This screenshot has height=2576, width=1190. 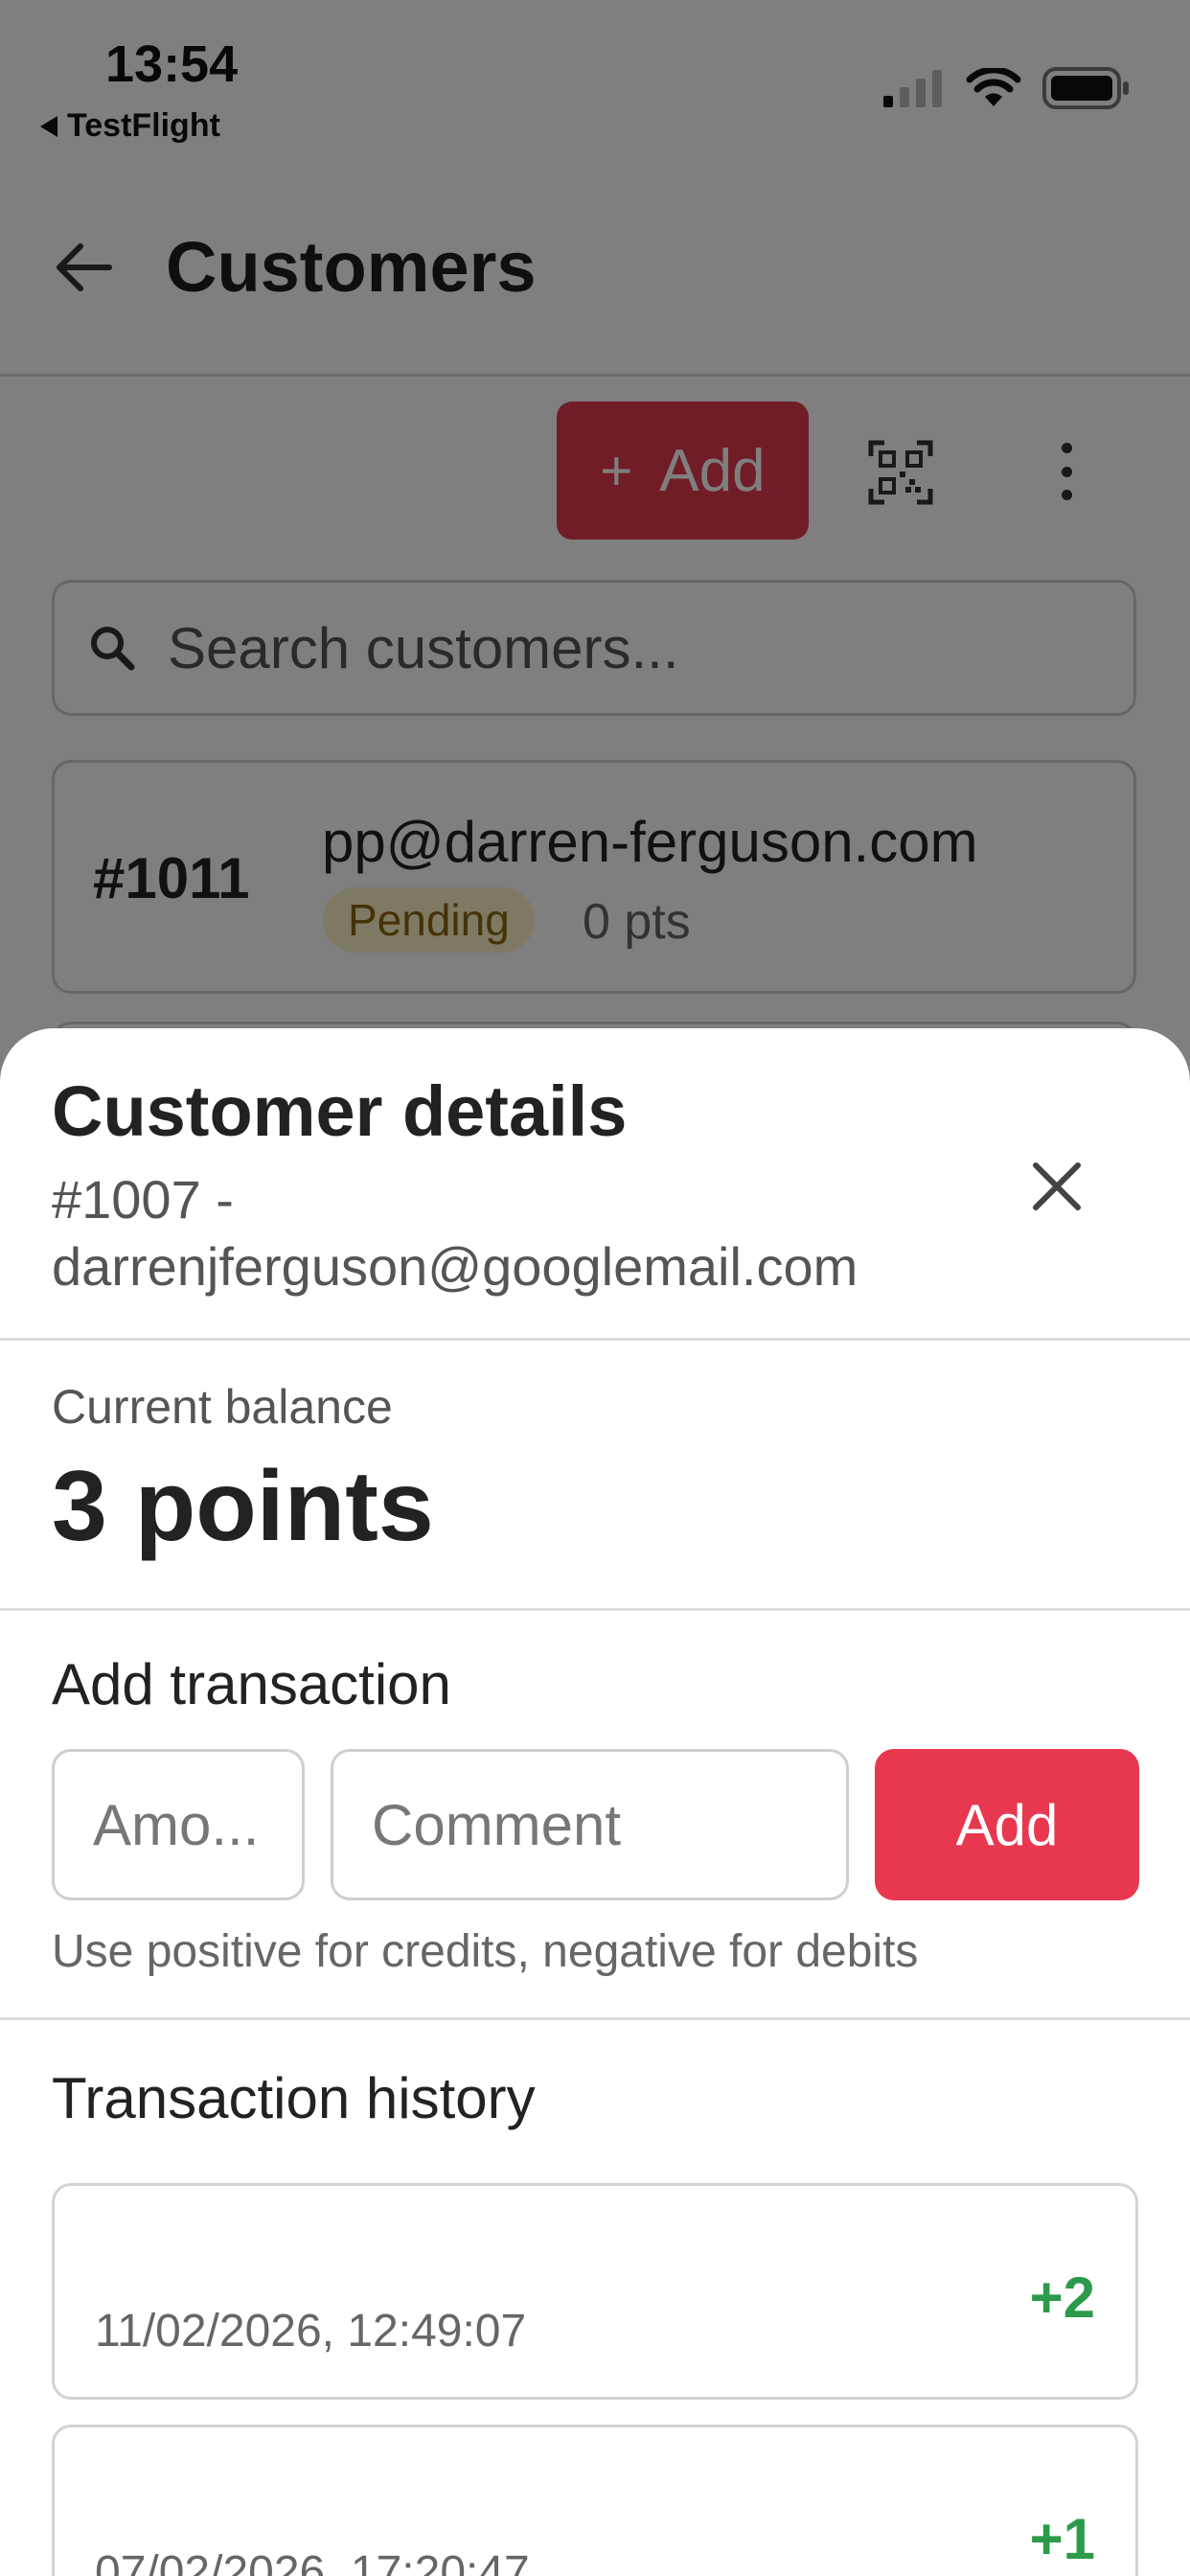 I want to click on sheet-title: Customer details, so click(x=340, y=1111).